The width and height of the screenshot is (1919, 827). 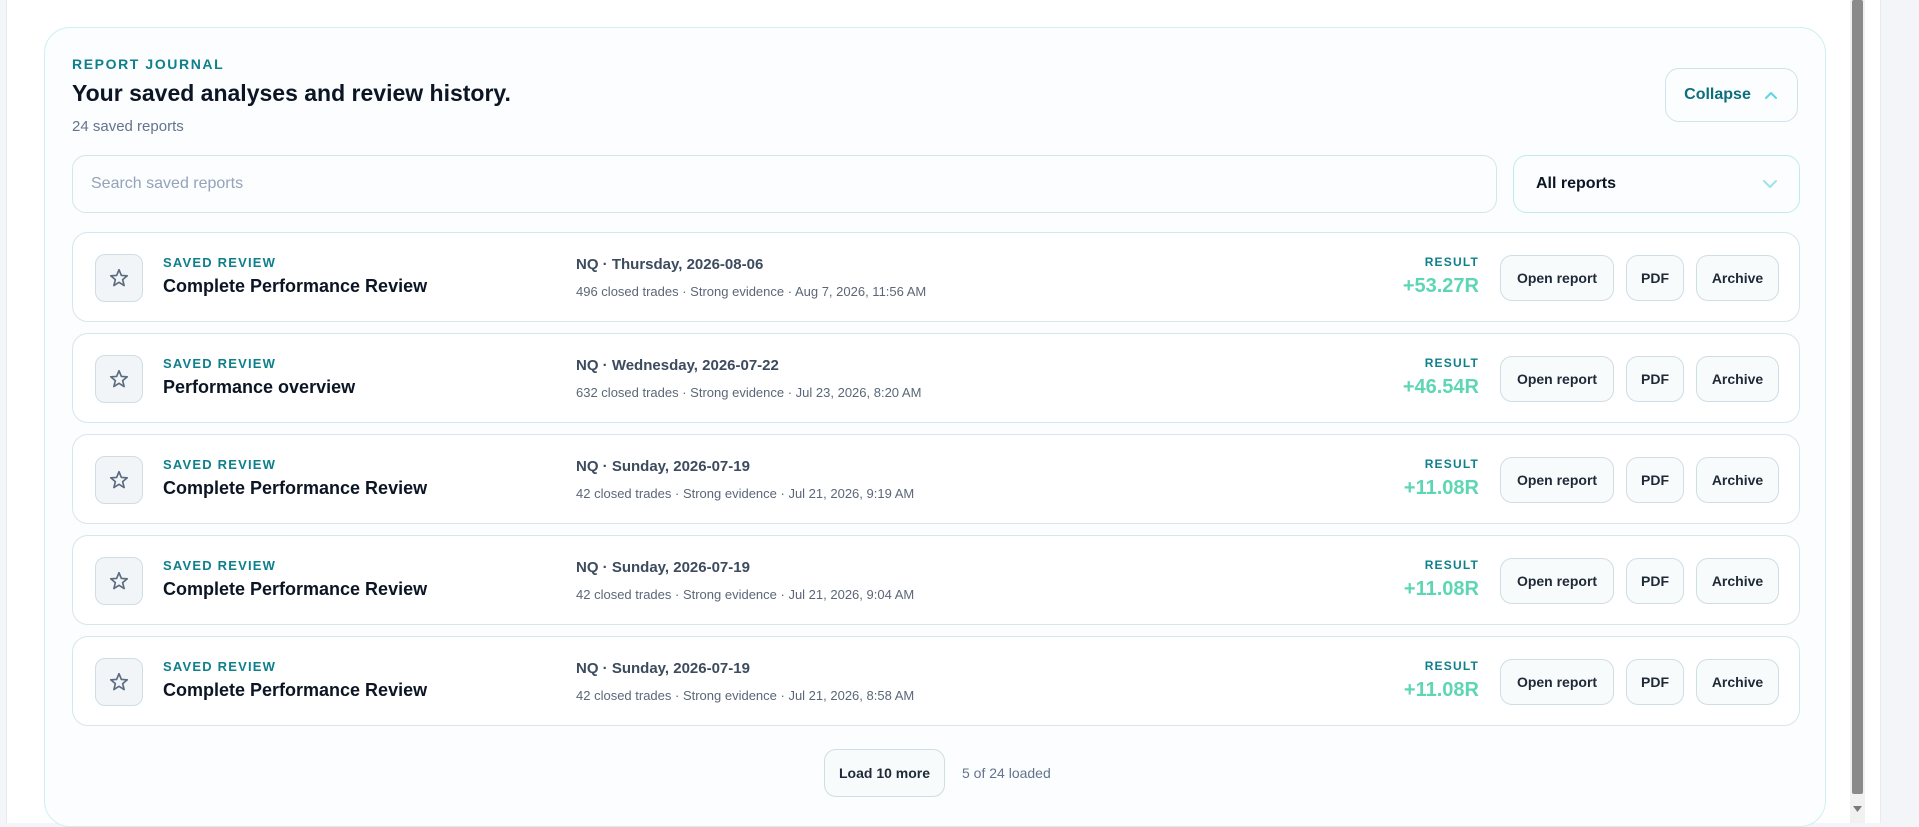 I want to click on page-title: Your saved analyses and review history., so click(x=291, y=93).